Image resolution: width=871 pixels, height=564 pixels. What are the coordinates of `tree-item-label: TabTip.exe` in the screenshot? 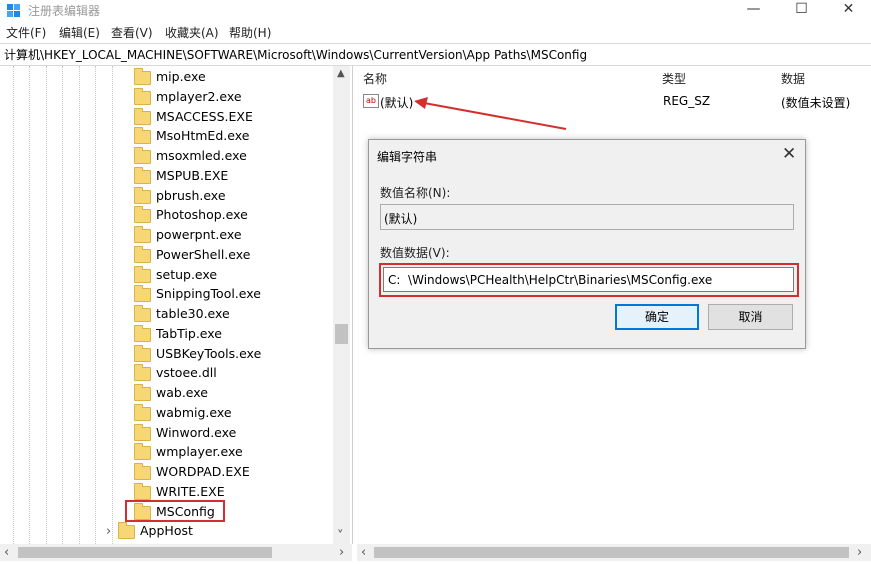 It's located at (189, 333).